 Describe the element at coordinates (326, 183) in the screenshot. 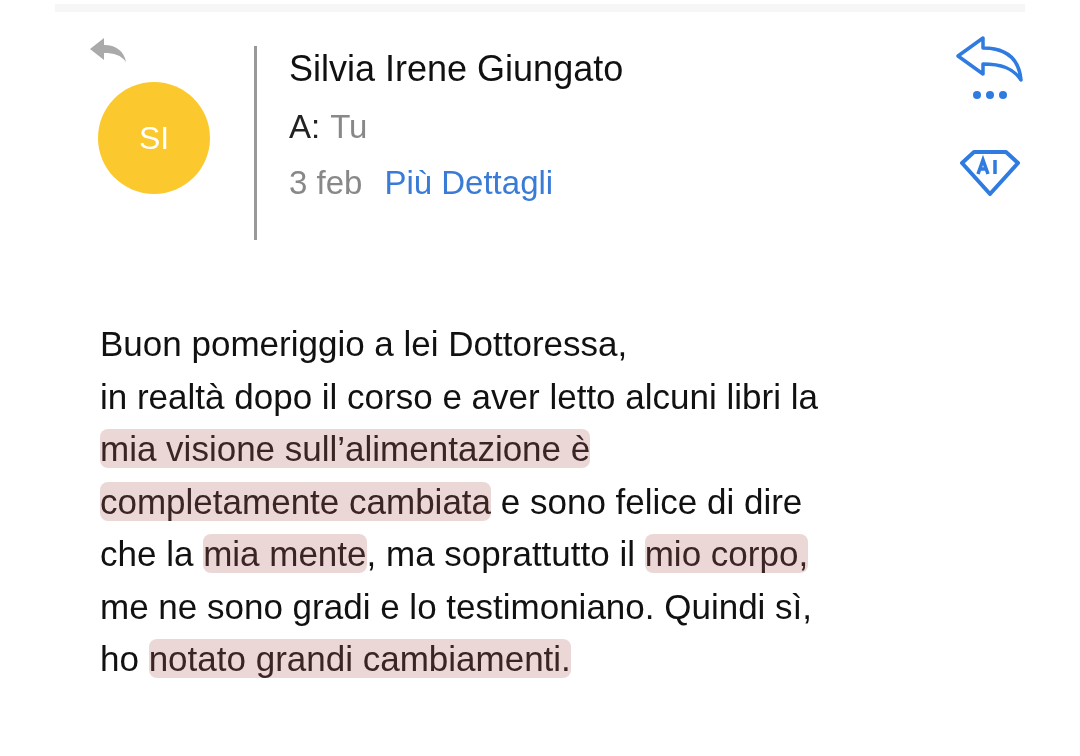

I see `date: 3 feb` at that location.